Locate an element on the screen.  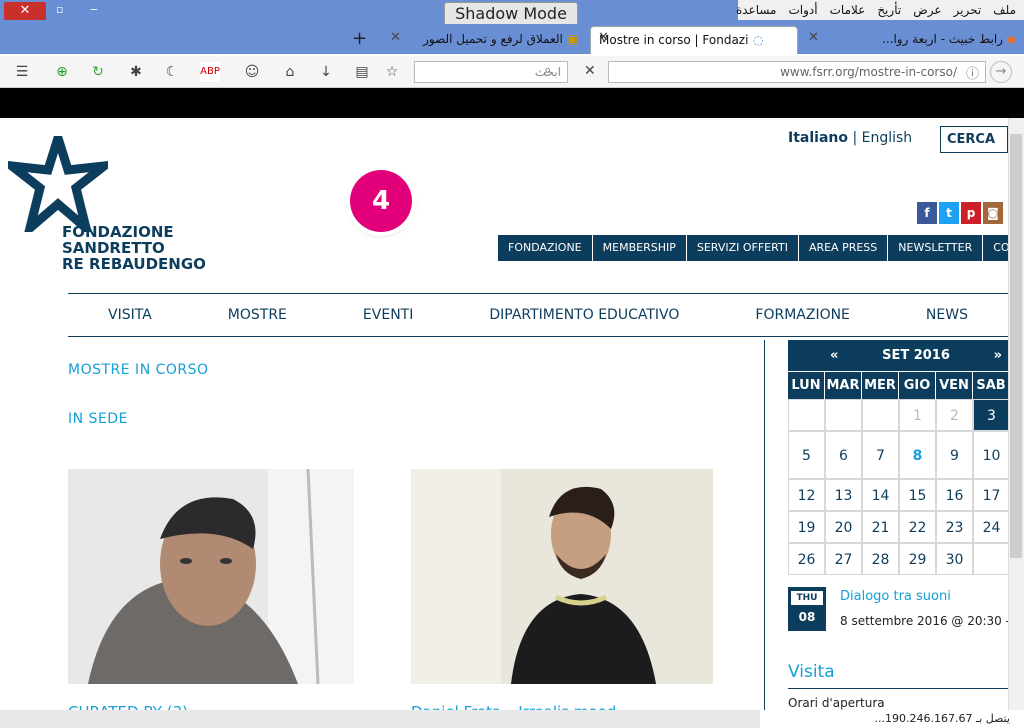
nav-mostre: MOSTRE is located at coordinates (257, 315).